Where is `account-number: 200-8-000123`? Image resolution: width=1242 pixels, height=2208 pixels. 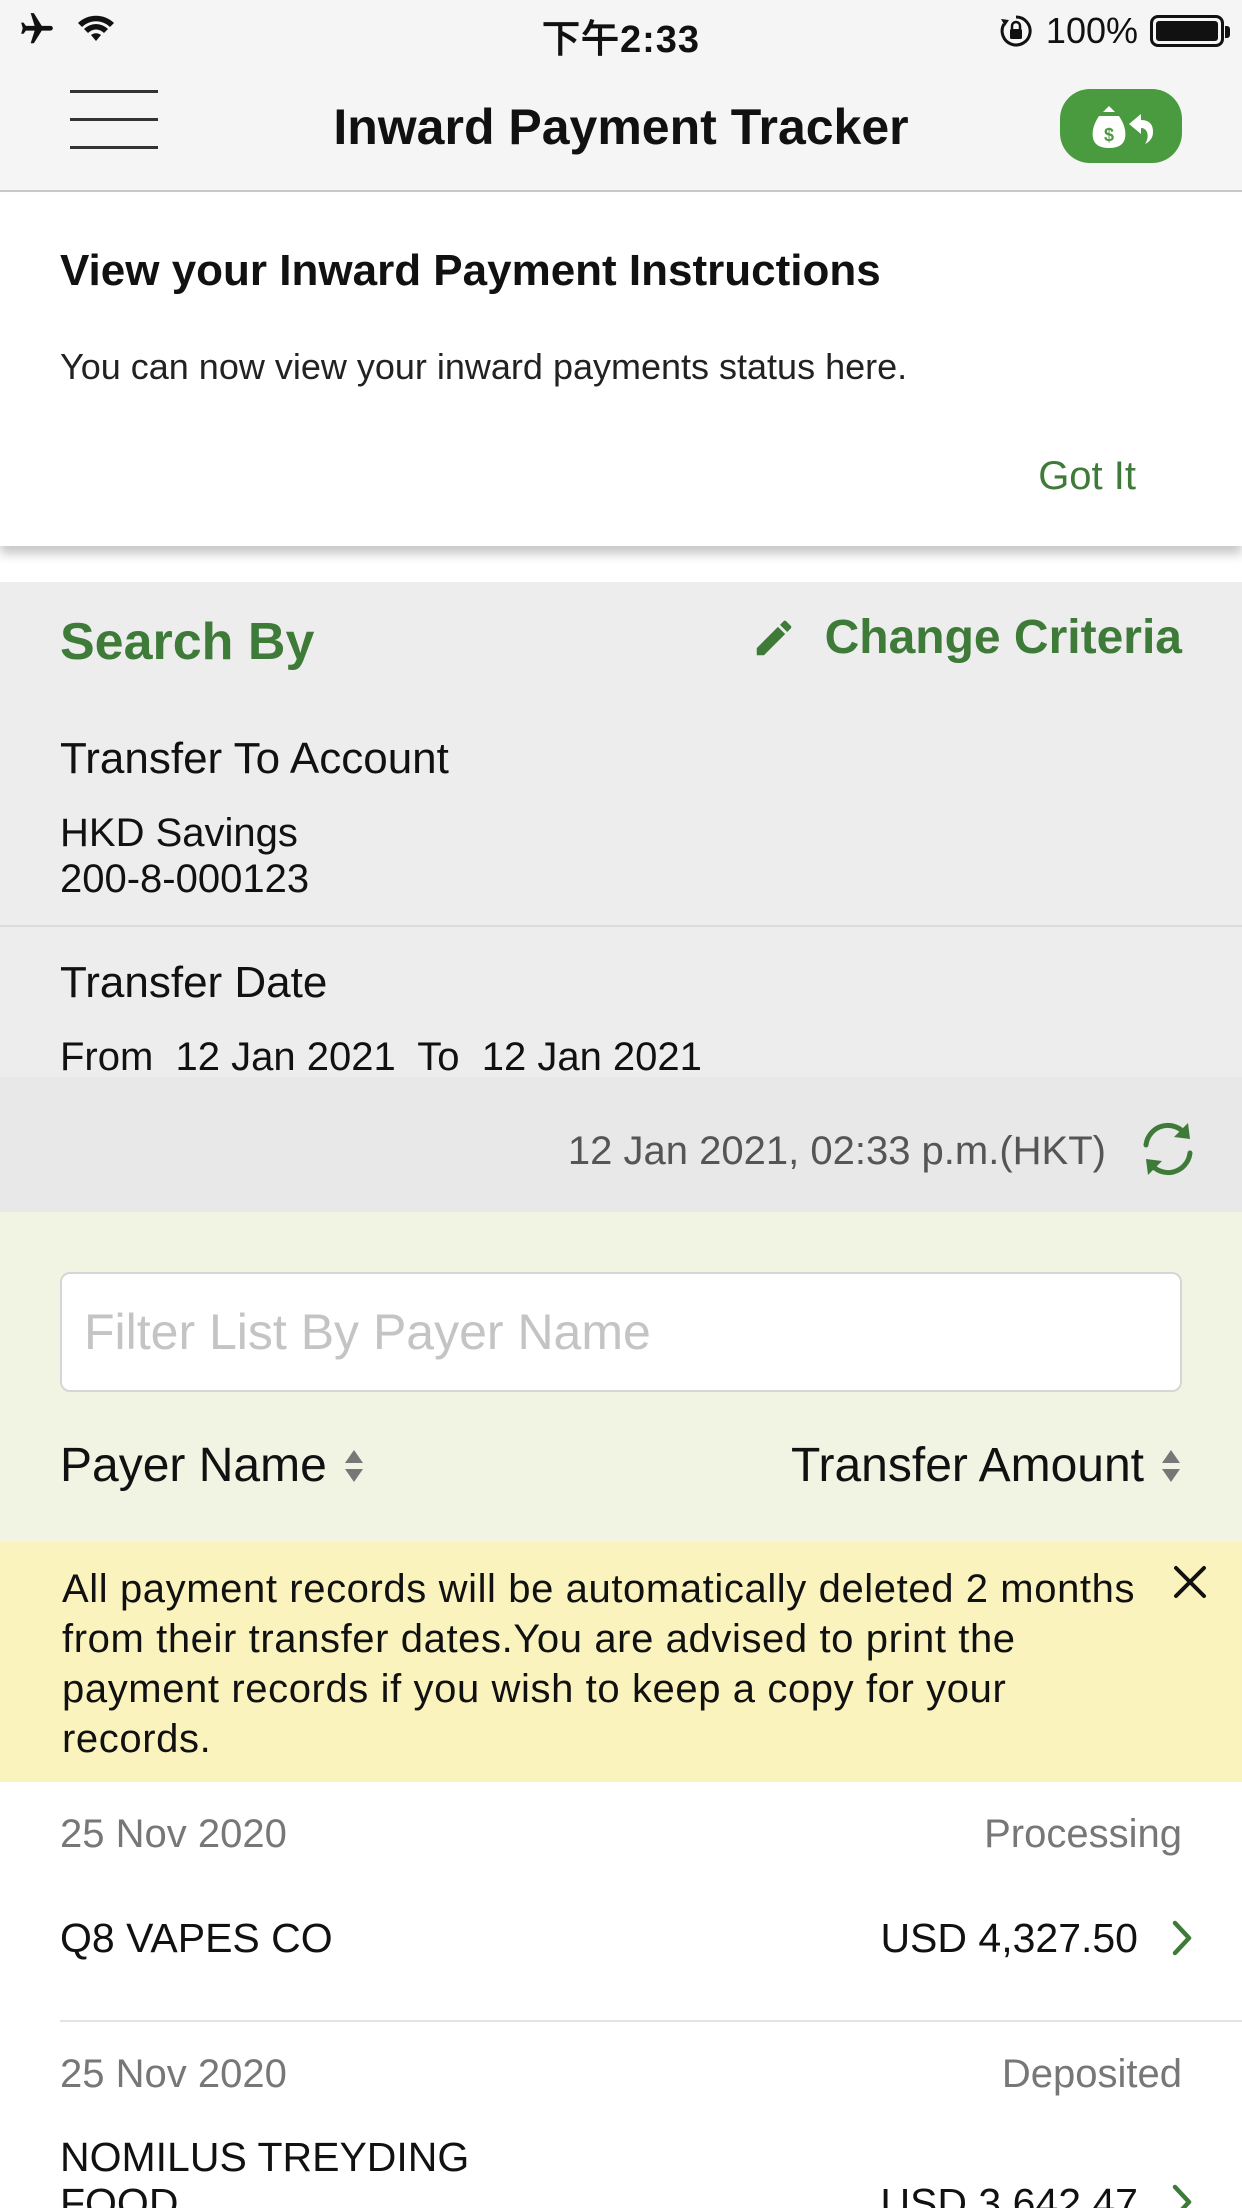
account-number: 200-8-000123 is located at coordinates (185, 879).